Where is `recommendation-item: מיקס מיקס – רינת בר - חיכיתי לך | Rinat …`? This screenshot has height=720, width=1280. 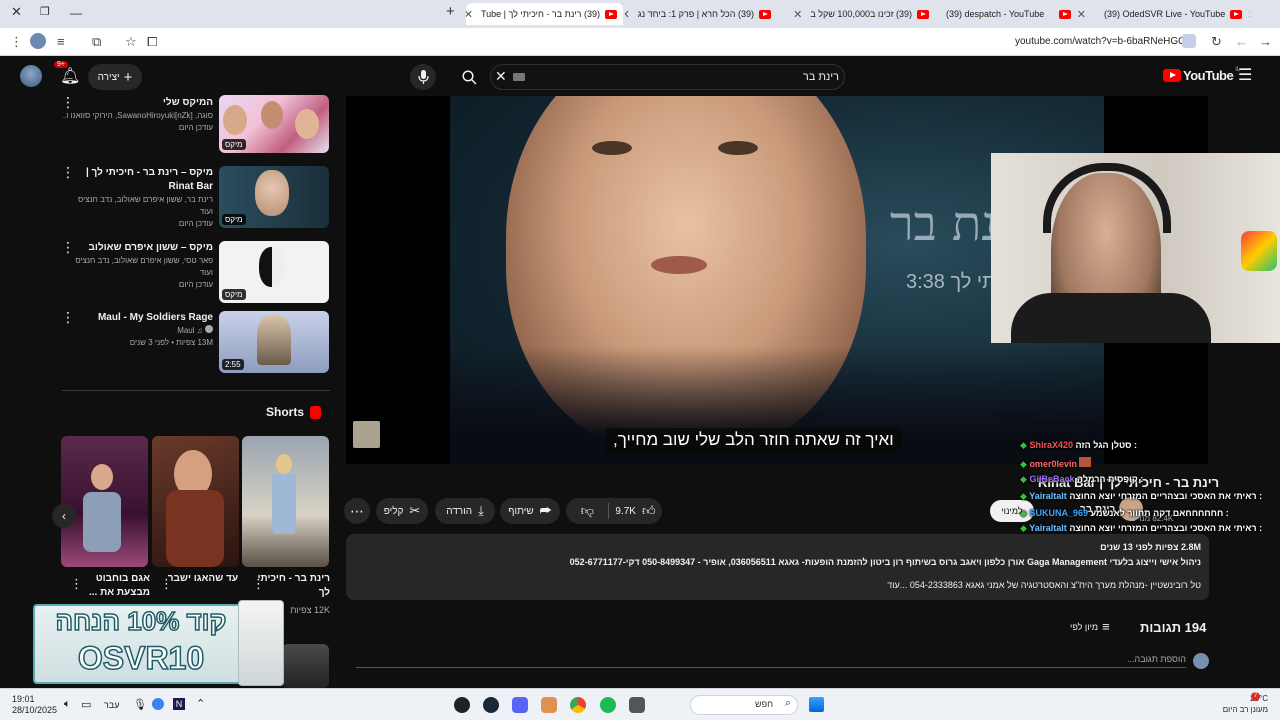
recommendation-item: מיקס מיקס – רינת בר - חיכיתי לך | Rinat … is located at coordinates (193, 200).